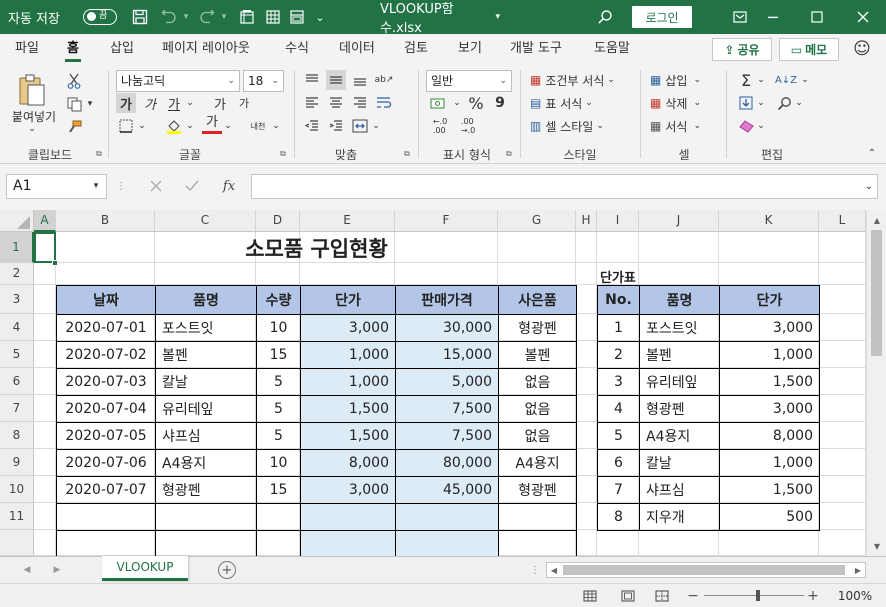 The image size is (886, 607). What do you see at coordinates (537, 463) in the screenshot?
I see `table-cell: A4용지` at bounding box center [537, 463].